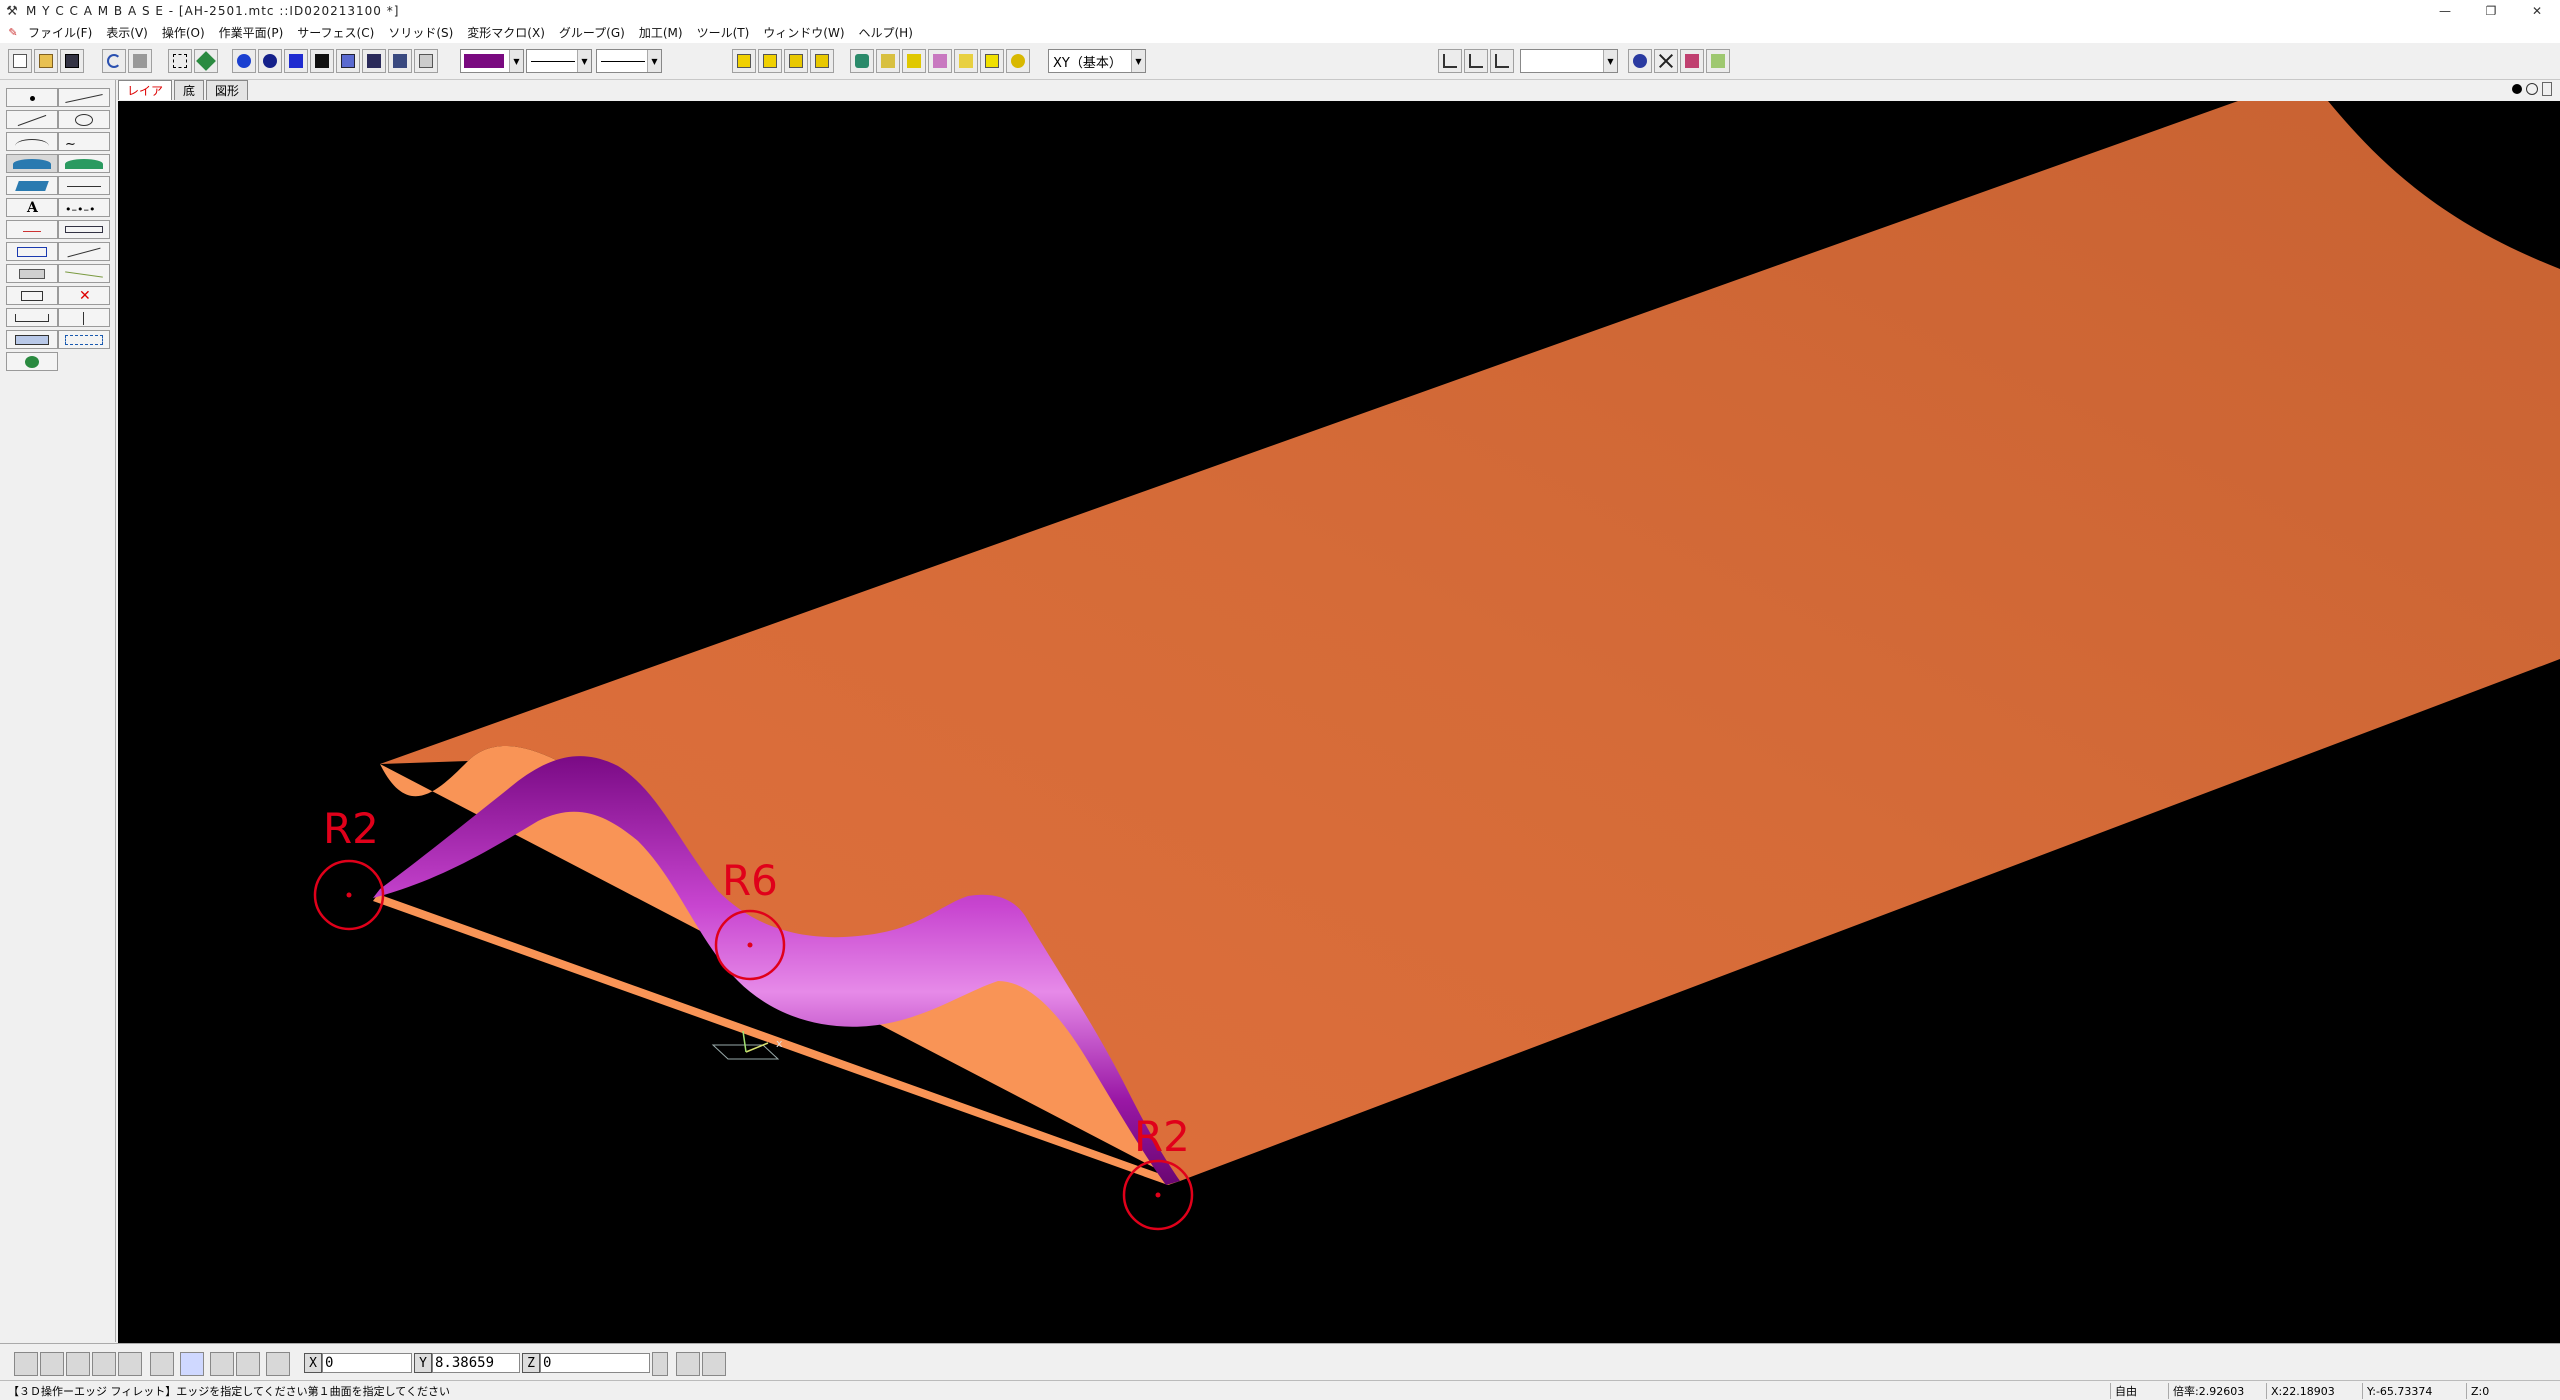 The image size is (2560, 1400). Describe the element at coordinates (270, 61) in the screenshot. I see `wire-mode-button` at that location.